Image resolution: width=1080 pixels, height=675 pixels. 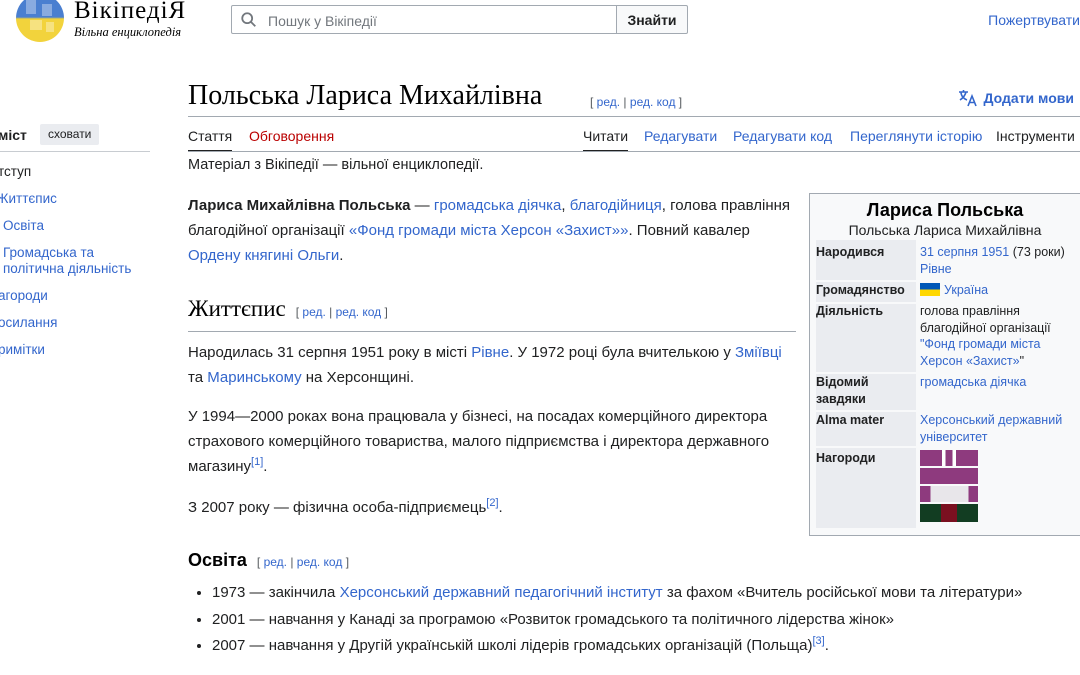 What do you see at coordinates (13, 135) in the screenshot?
I see `toc-heading: міст` at bounding box center [13, 135].